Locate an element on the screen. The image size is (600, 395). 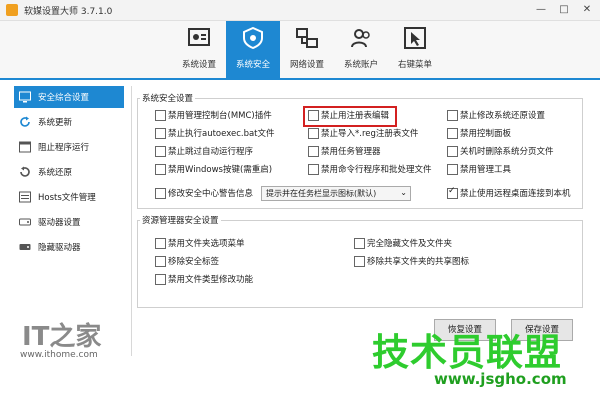
divider is located at coordinates (131, 221).